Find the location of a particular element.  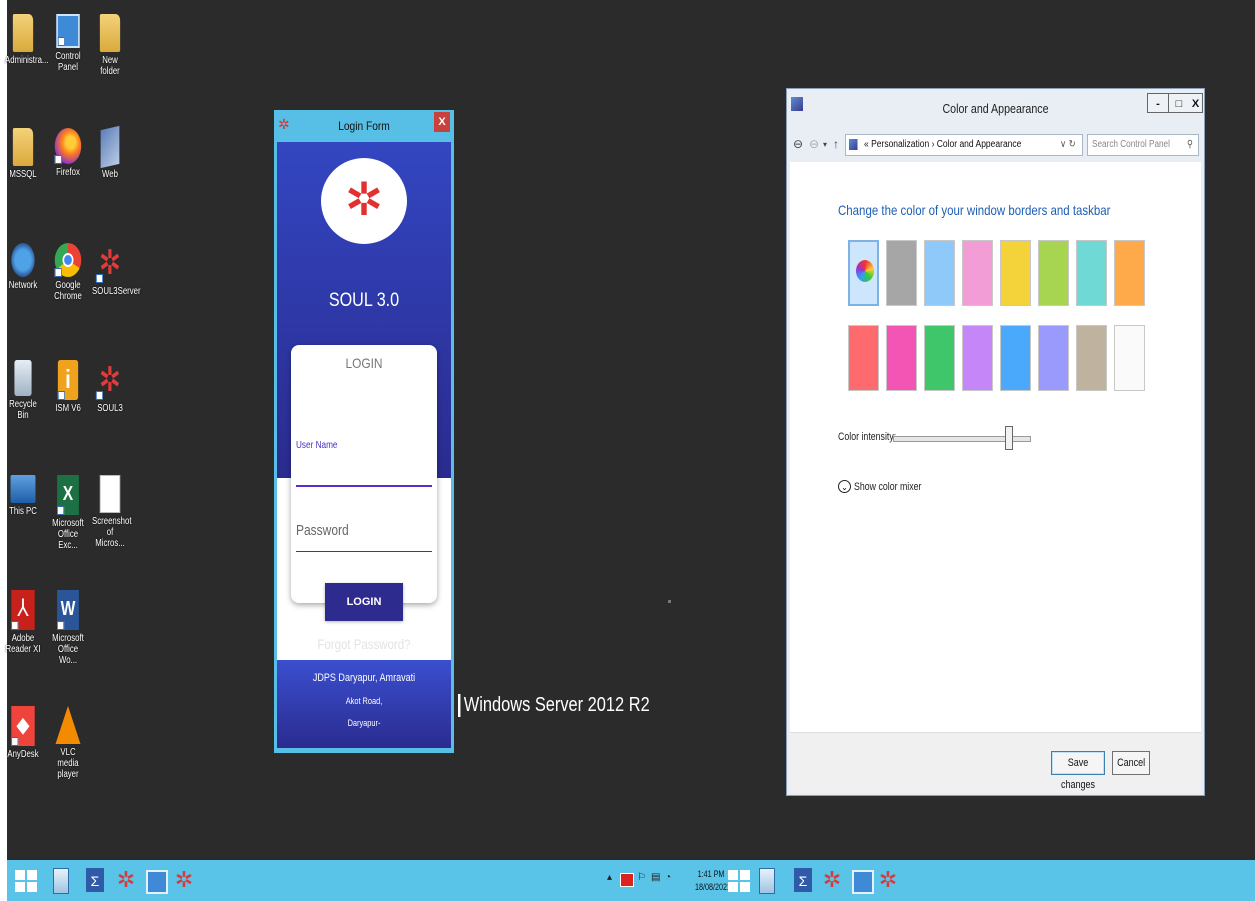

control-panel-taskbar-icon-secondary is located at coordinates (863, 882).